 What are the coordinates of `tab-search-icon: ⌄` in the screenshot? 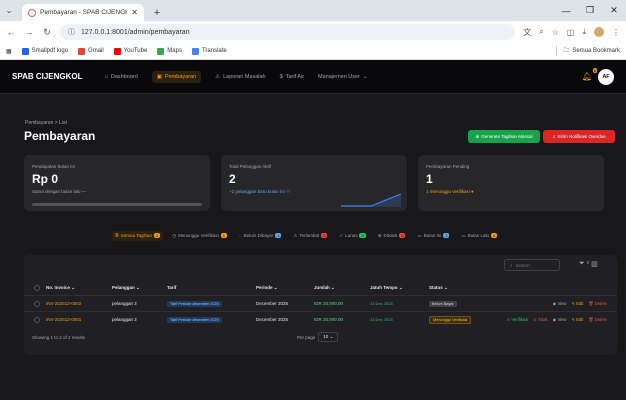 It's located at (9, 10).